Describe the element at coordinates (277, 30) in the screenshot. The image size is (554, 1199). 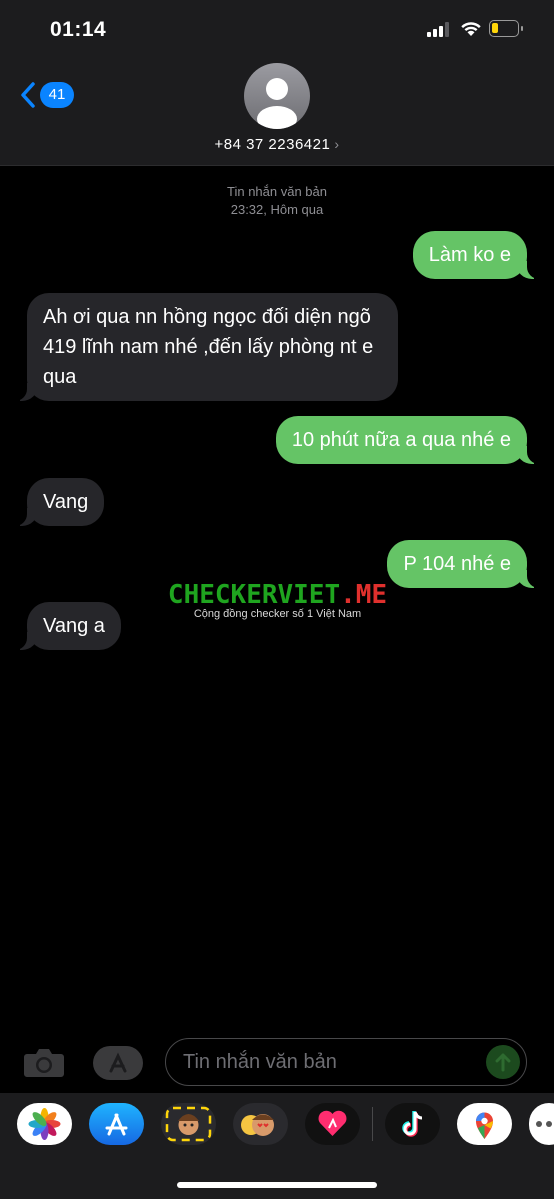
I see `status-bar: 01:14` at that location.